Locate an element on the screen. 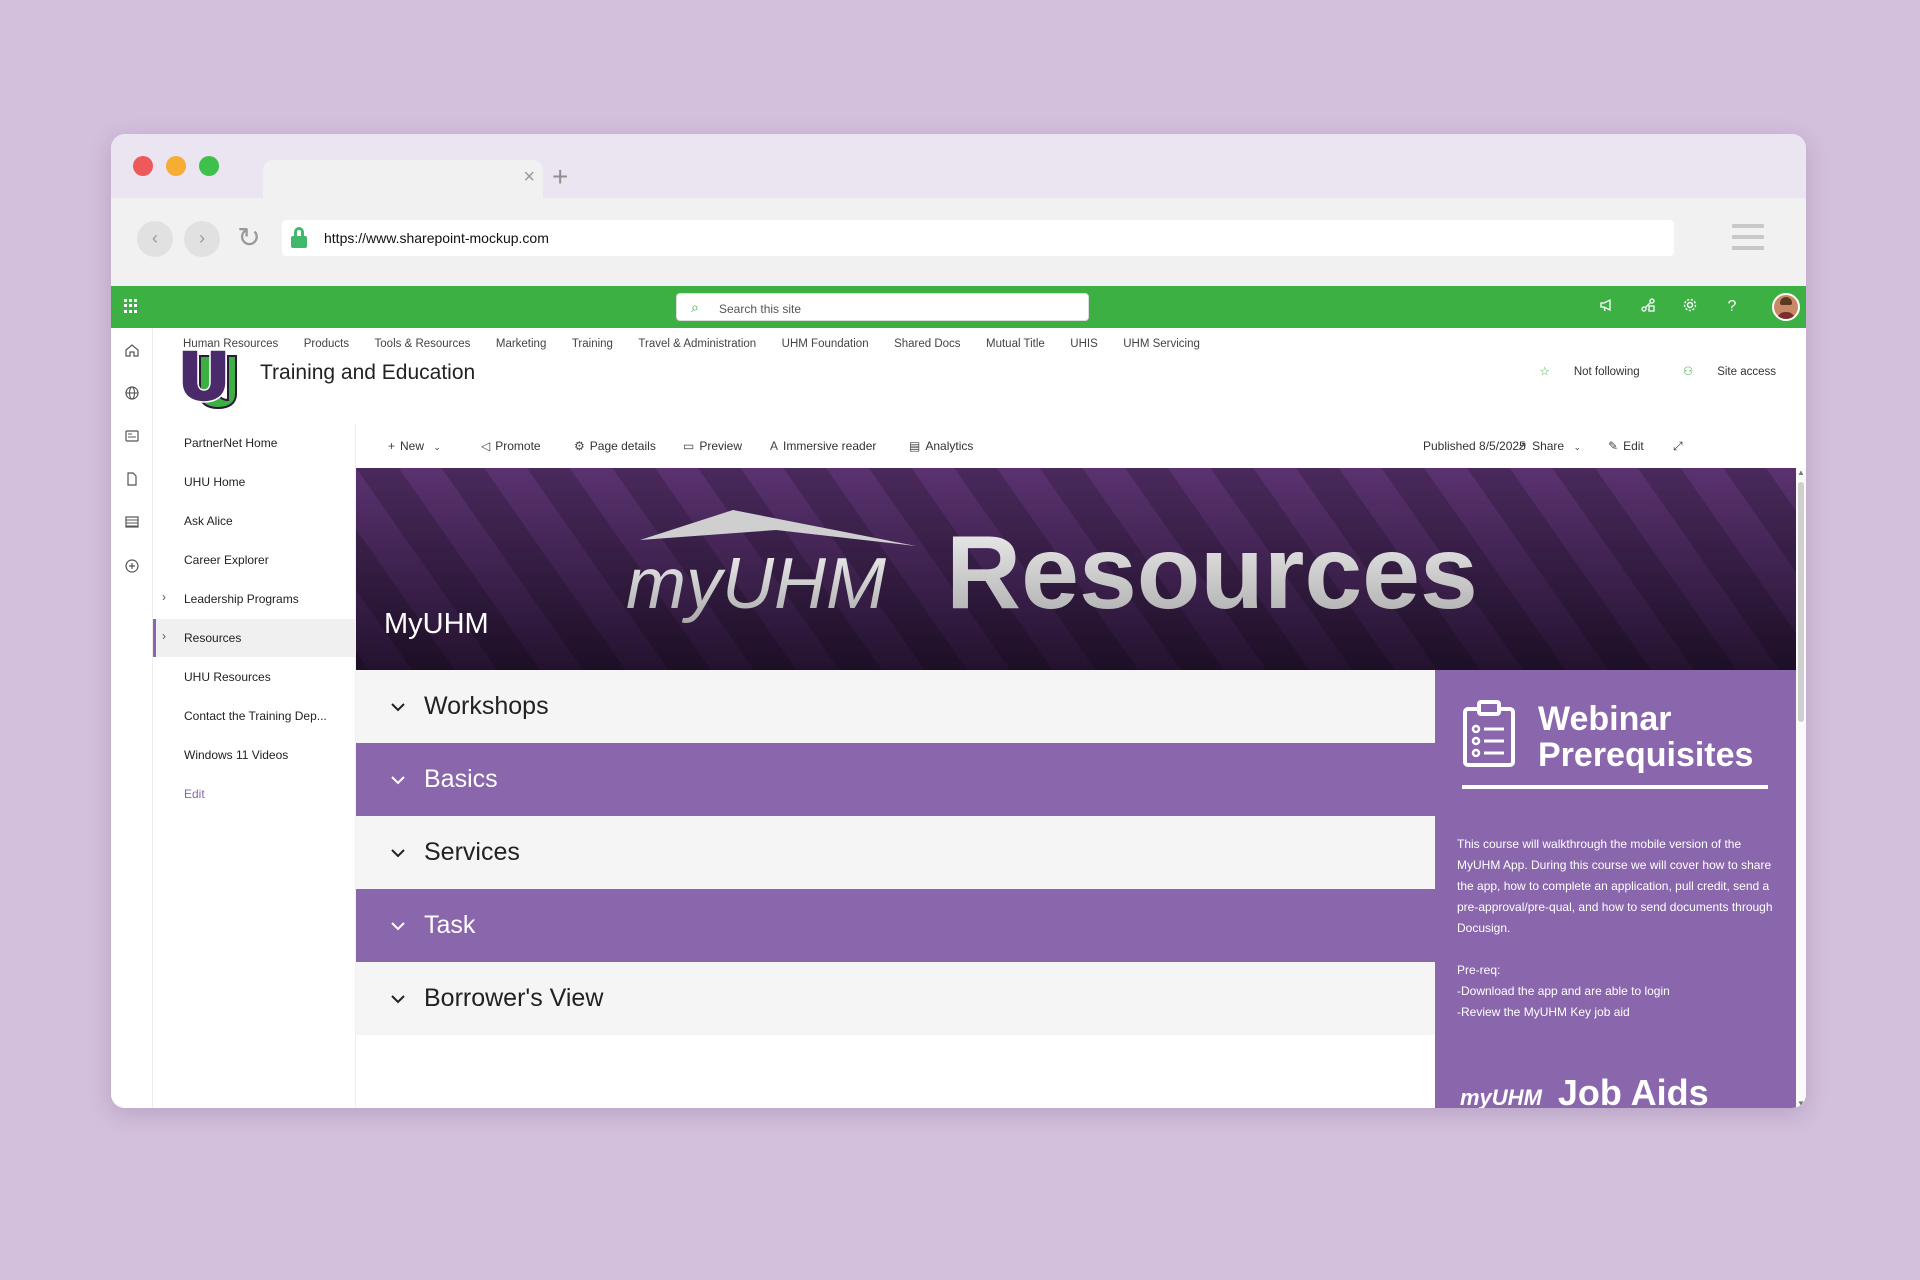 The width and height of the screenshot is (1920, 1280). hub-nav-item: Mutual Title is located at coordinates (1015, 344).